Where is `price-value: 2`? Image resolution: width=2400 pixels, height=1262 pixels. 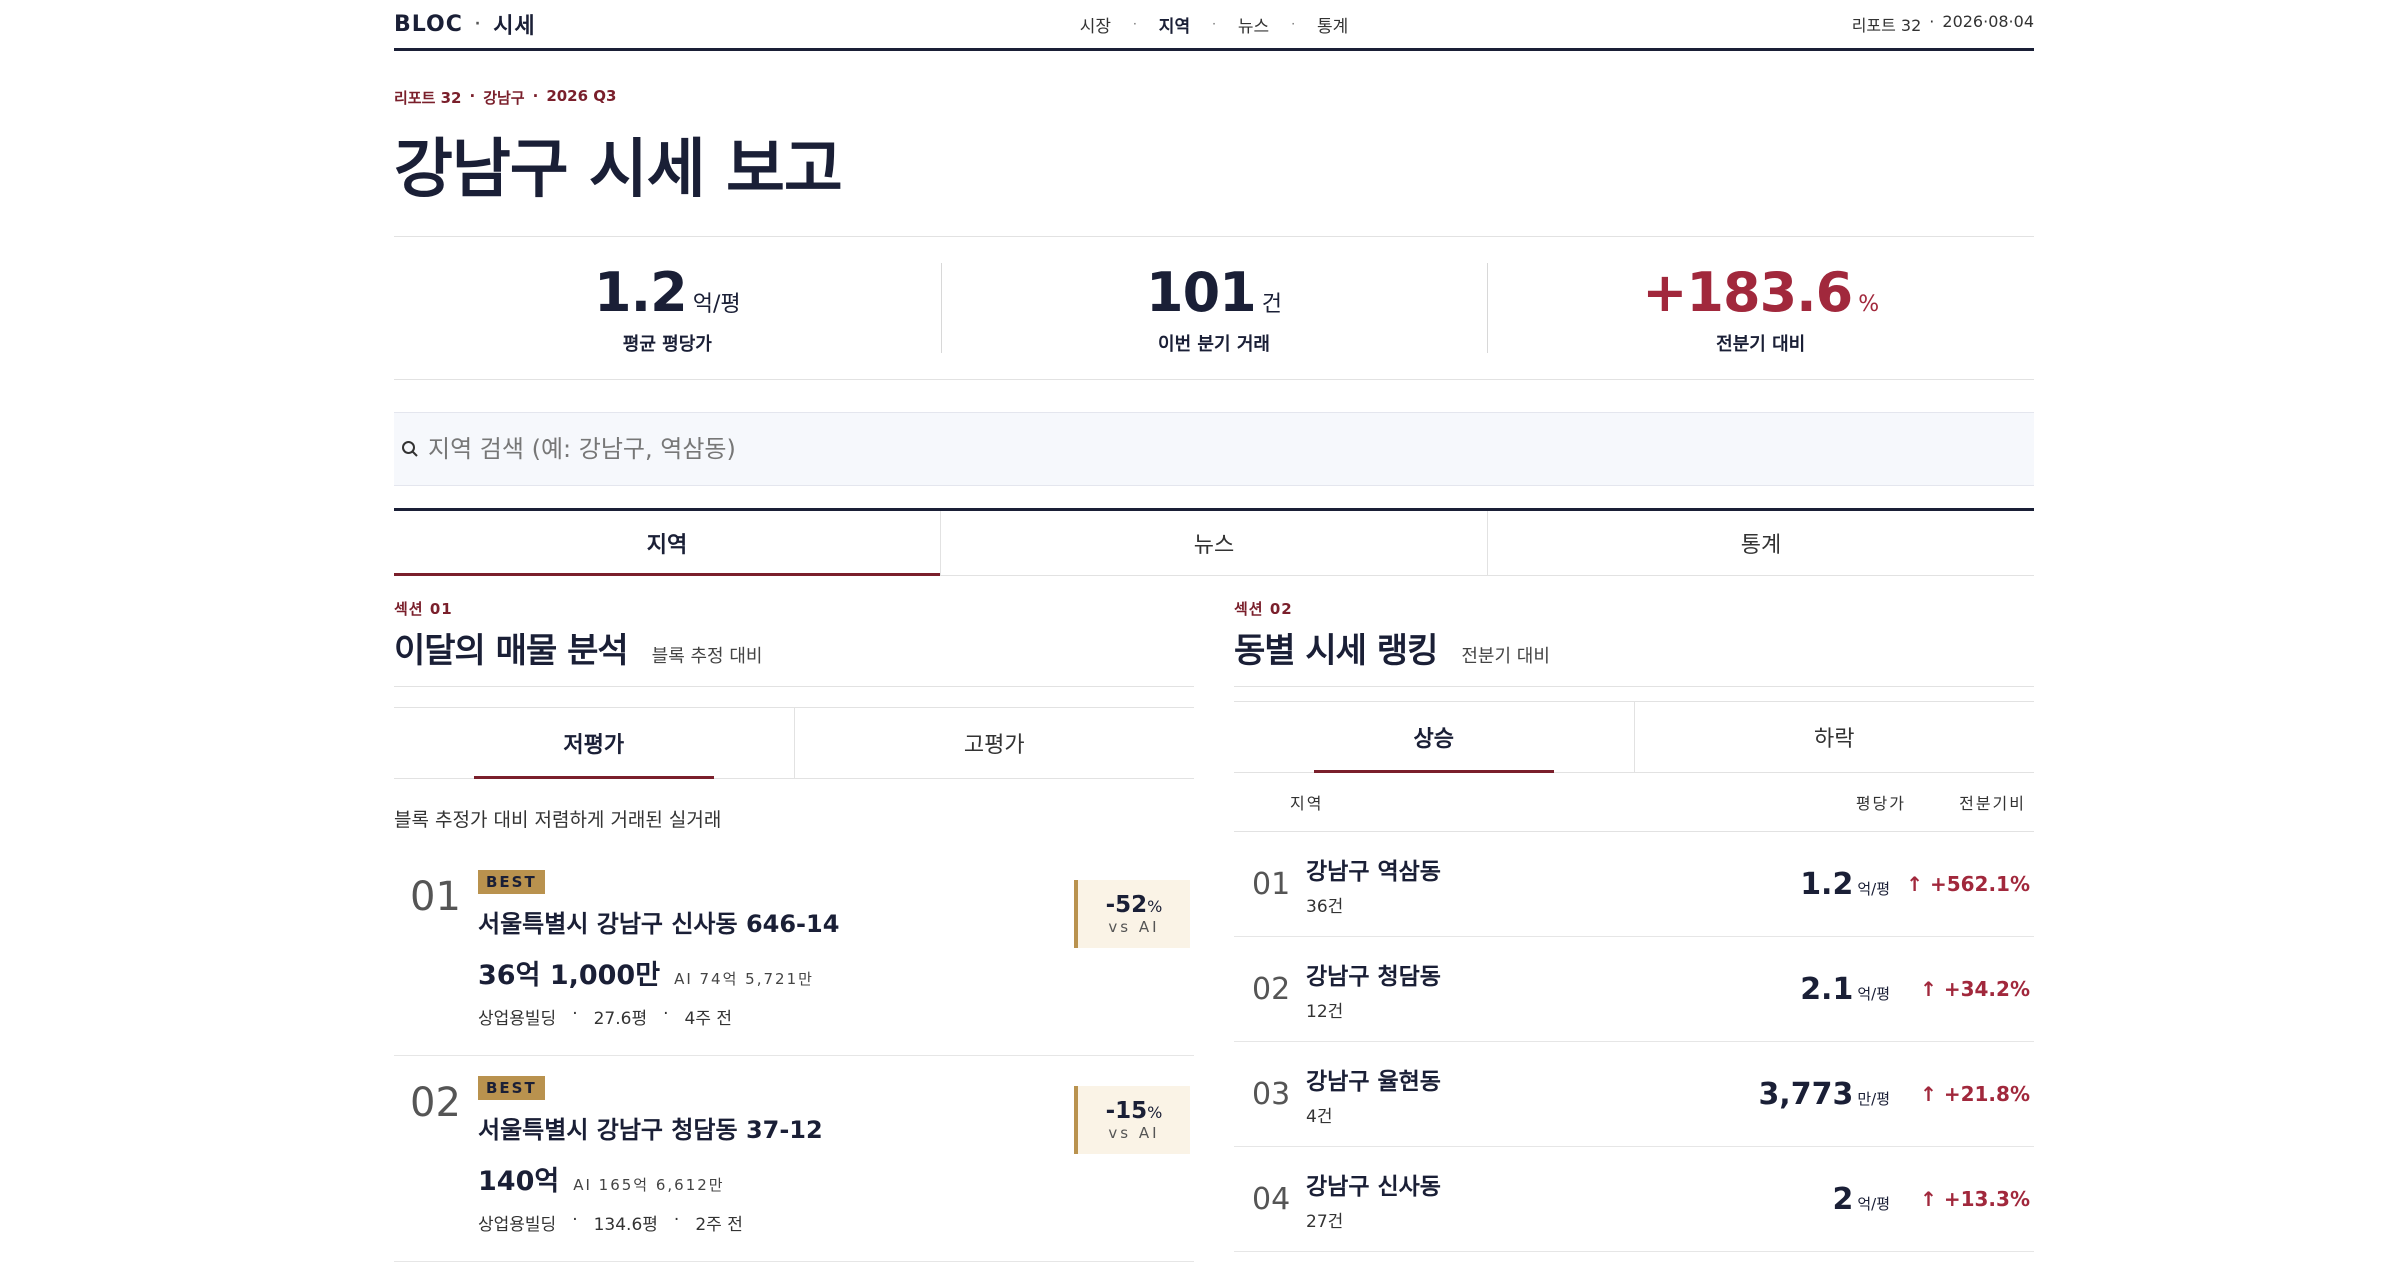 price-value: 2 is located at coordinates (1843, 1199).